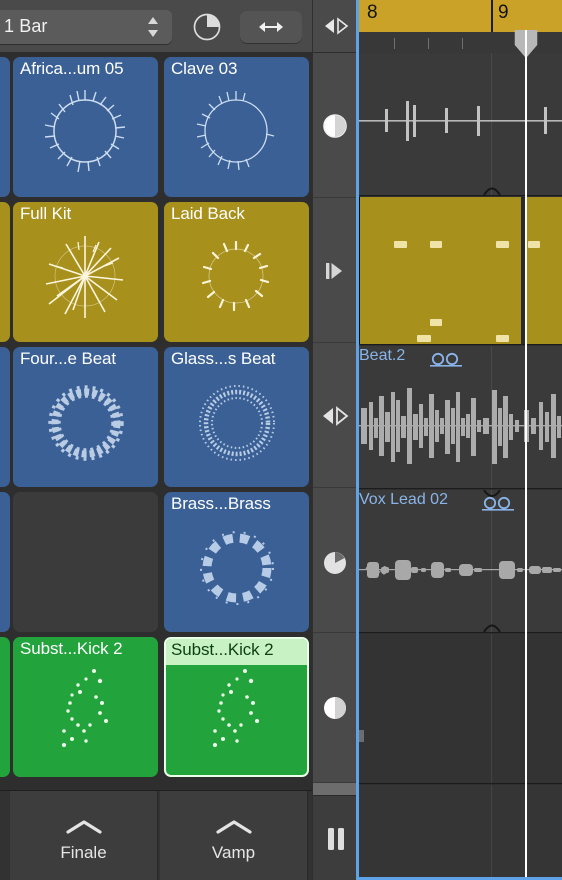 This screenshot has height=880, width=562. I want to click on bar-divider, so click(492, 16).